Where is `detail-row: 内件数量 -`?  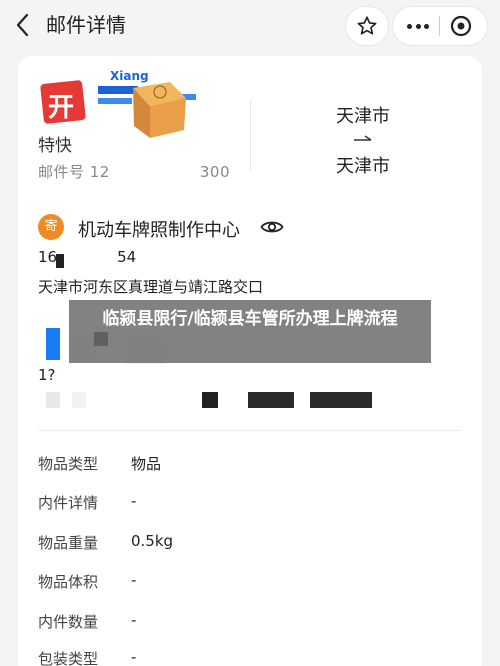
detail-row: 内件数量 - is located at coordinates (248, 623).